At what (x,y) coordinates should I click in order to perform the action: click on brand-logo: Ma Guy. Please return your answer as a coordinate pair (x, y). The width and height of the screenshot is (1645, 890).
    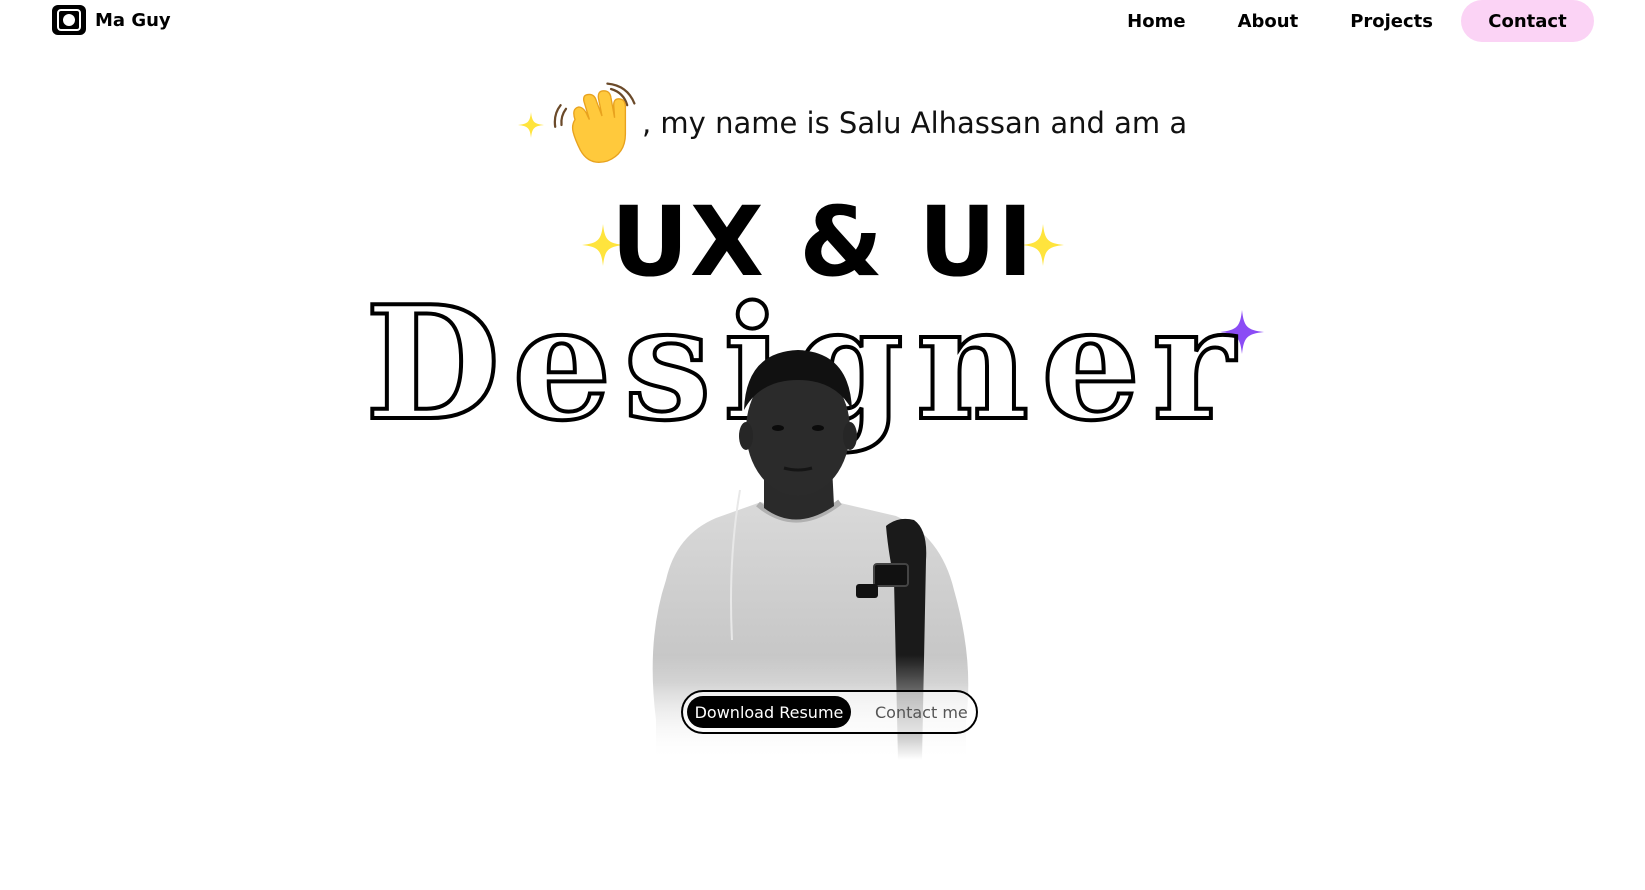
    Looking at the image, I should click on (111, 20).